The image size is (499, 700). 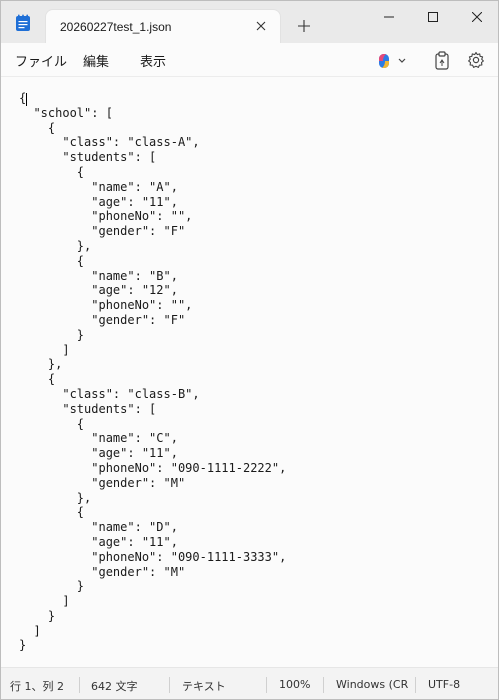 I want to click on plus-icon, so click(x=304, y=26).